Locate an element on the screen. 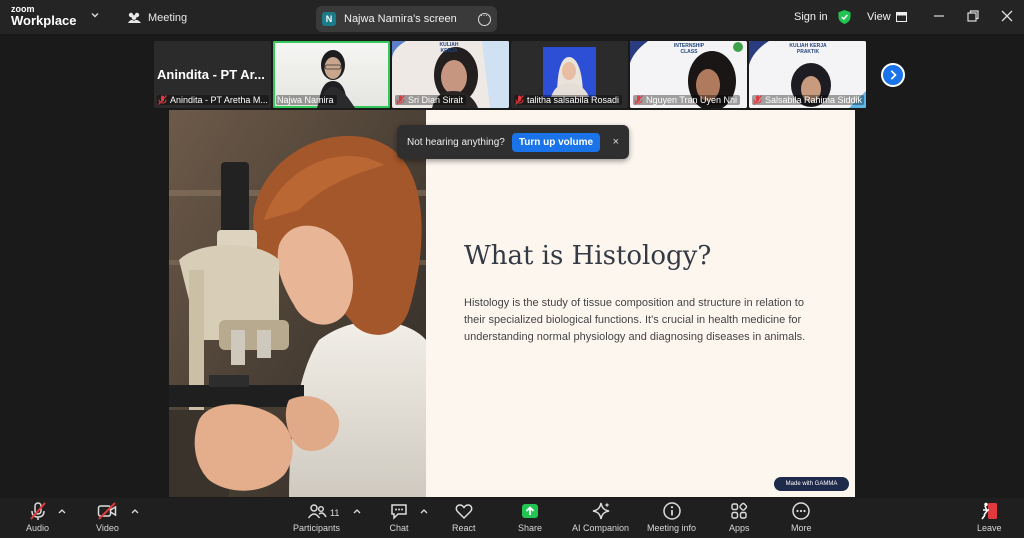 The height and width of the screenshot is (538, 1024). leave-button: Leave is located at coordinates (989, 517).